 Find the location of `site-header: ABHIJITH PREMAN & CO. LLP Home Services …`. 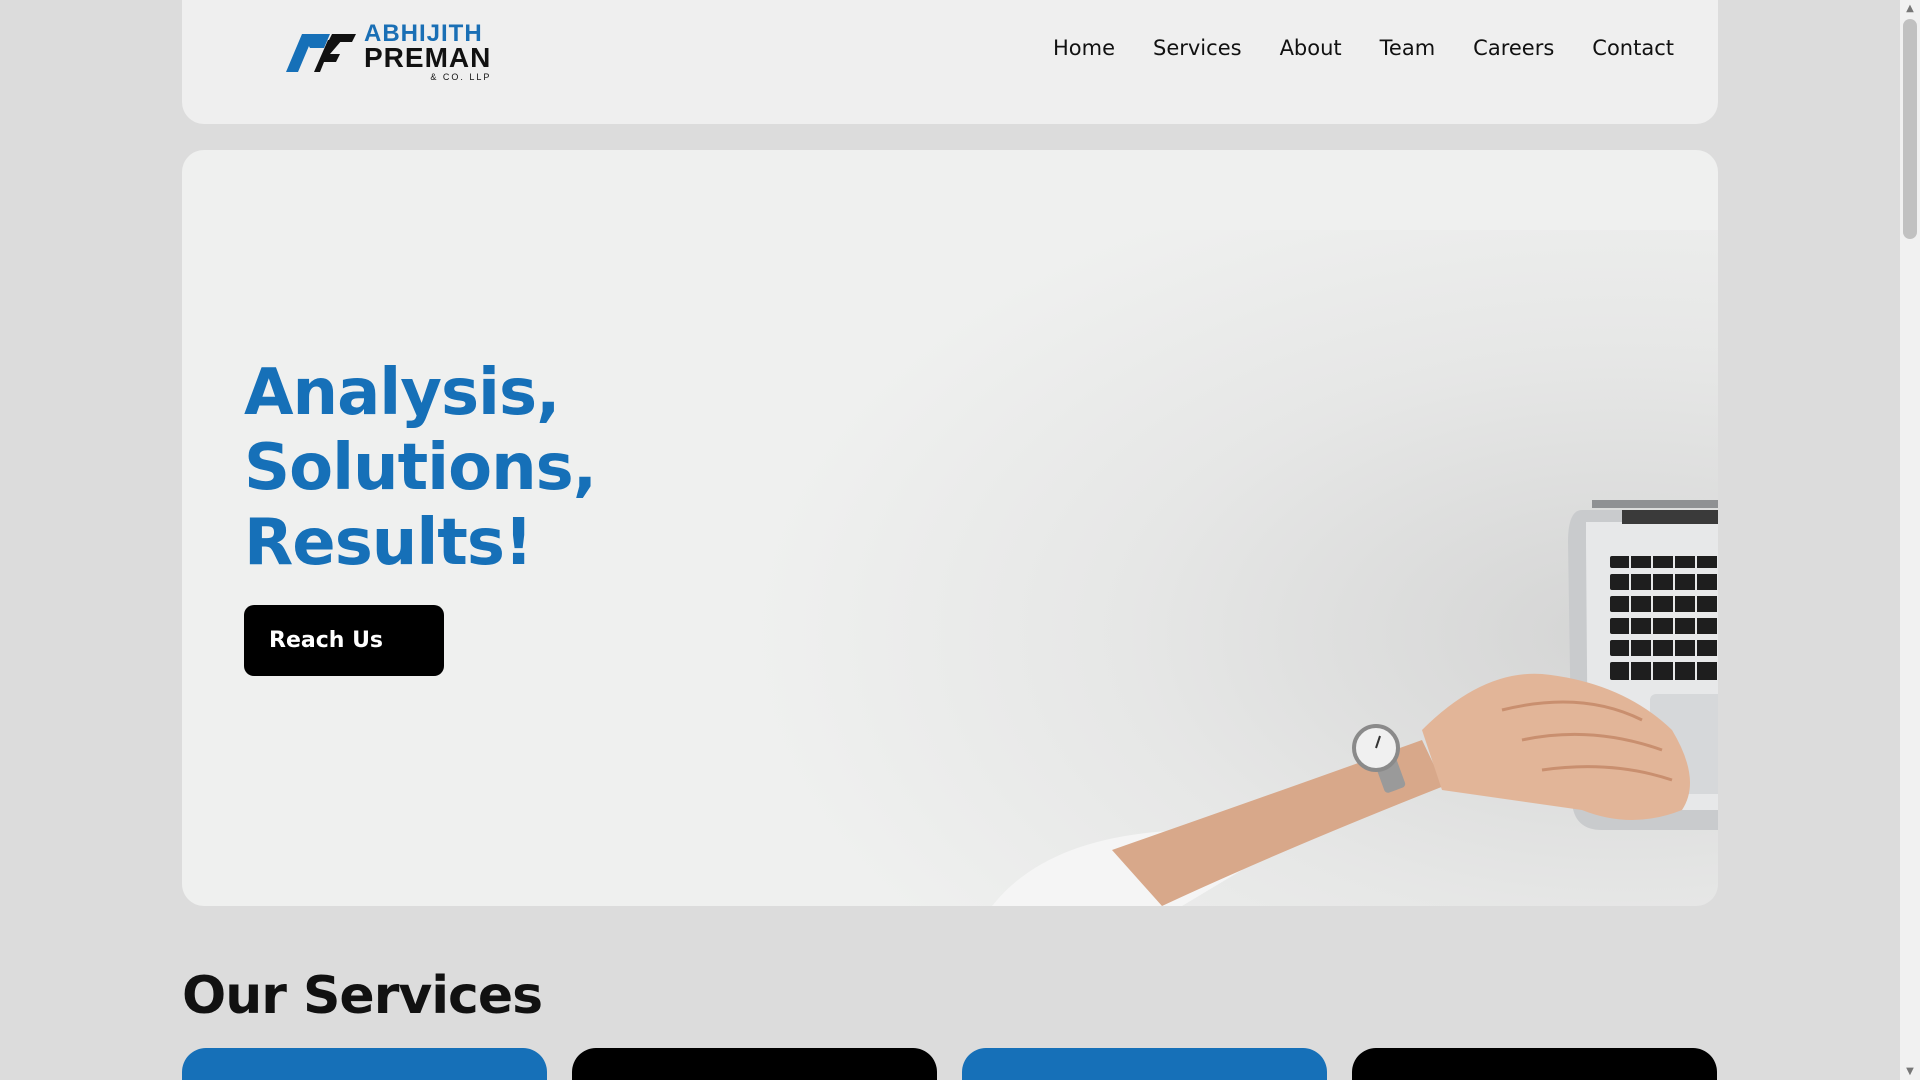

site-header: ABHIJITH PREMAN & CO. LLP Home Services … is located at coordinates (950, 62).